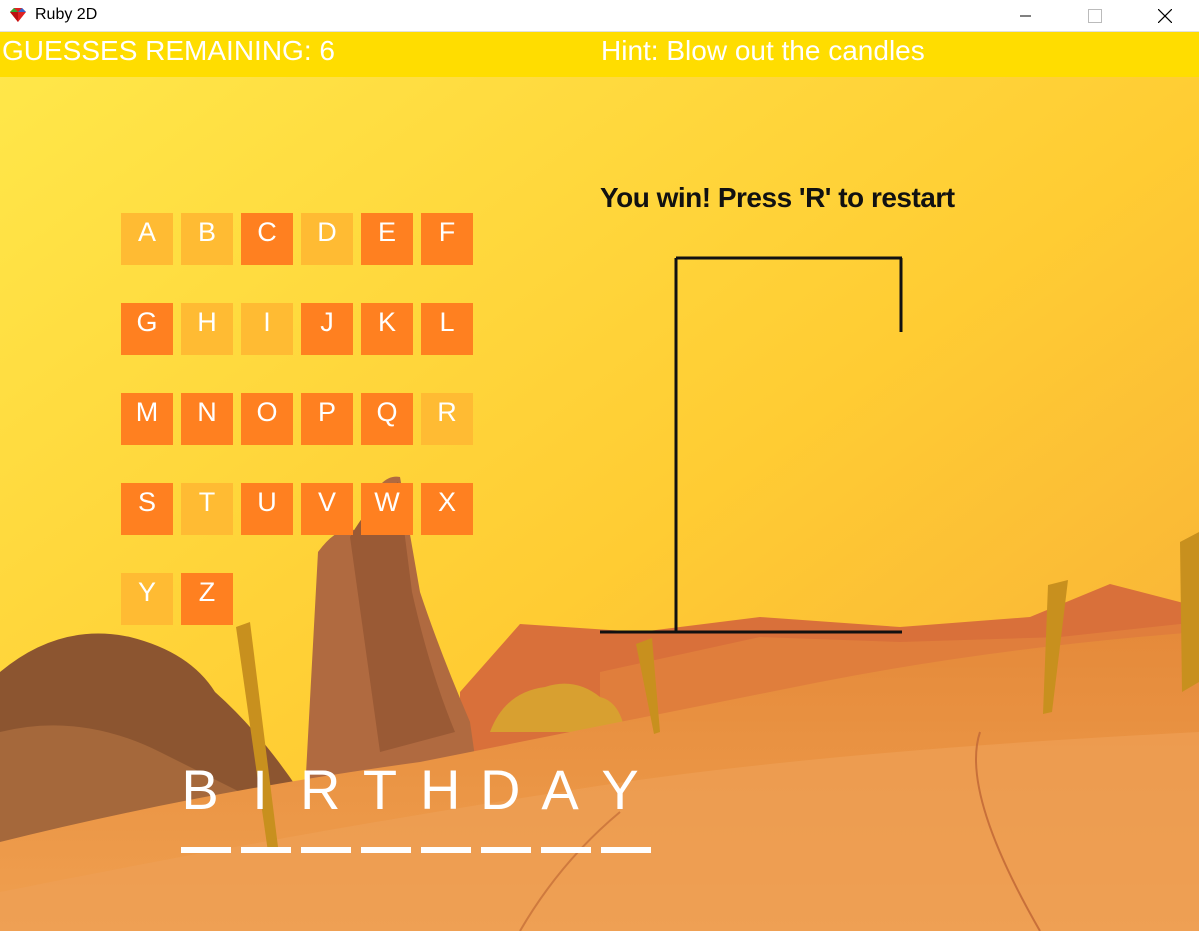 This screenshot has width=1199, height=931. What do you see at coordinates (380, 789) in the screenshot?
I see `word-letter: T` at bounding box center [380, 789].